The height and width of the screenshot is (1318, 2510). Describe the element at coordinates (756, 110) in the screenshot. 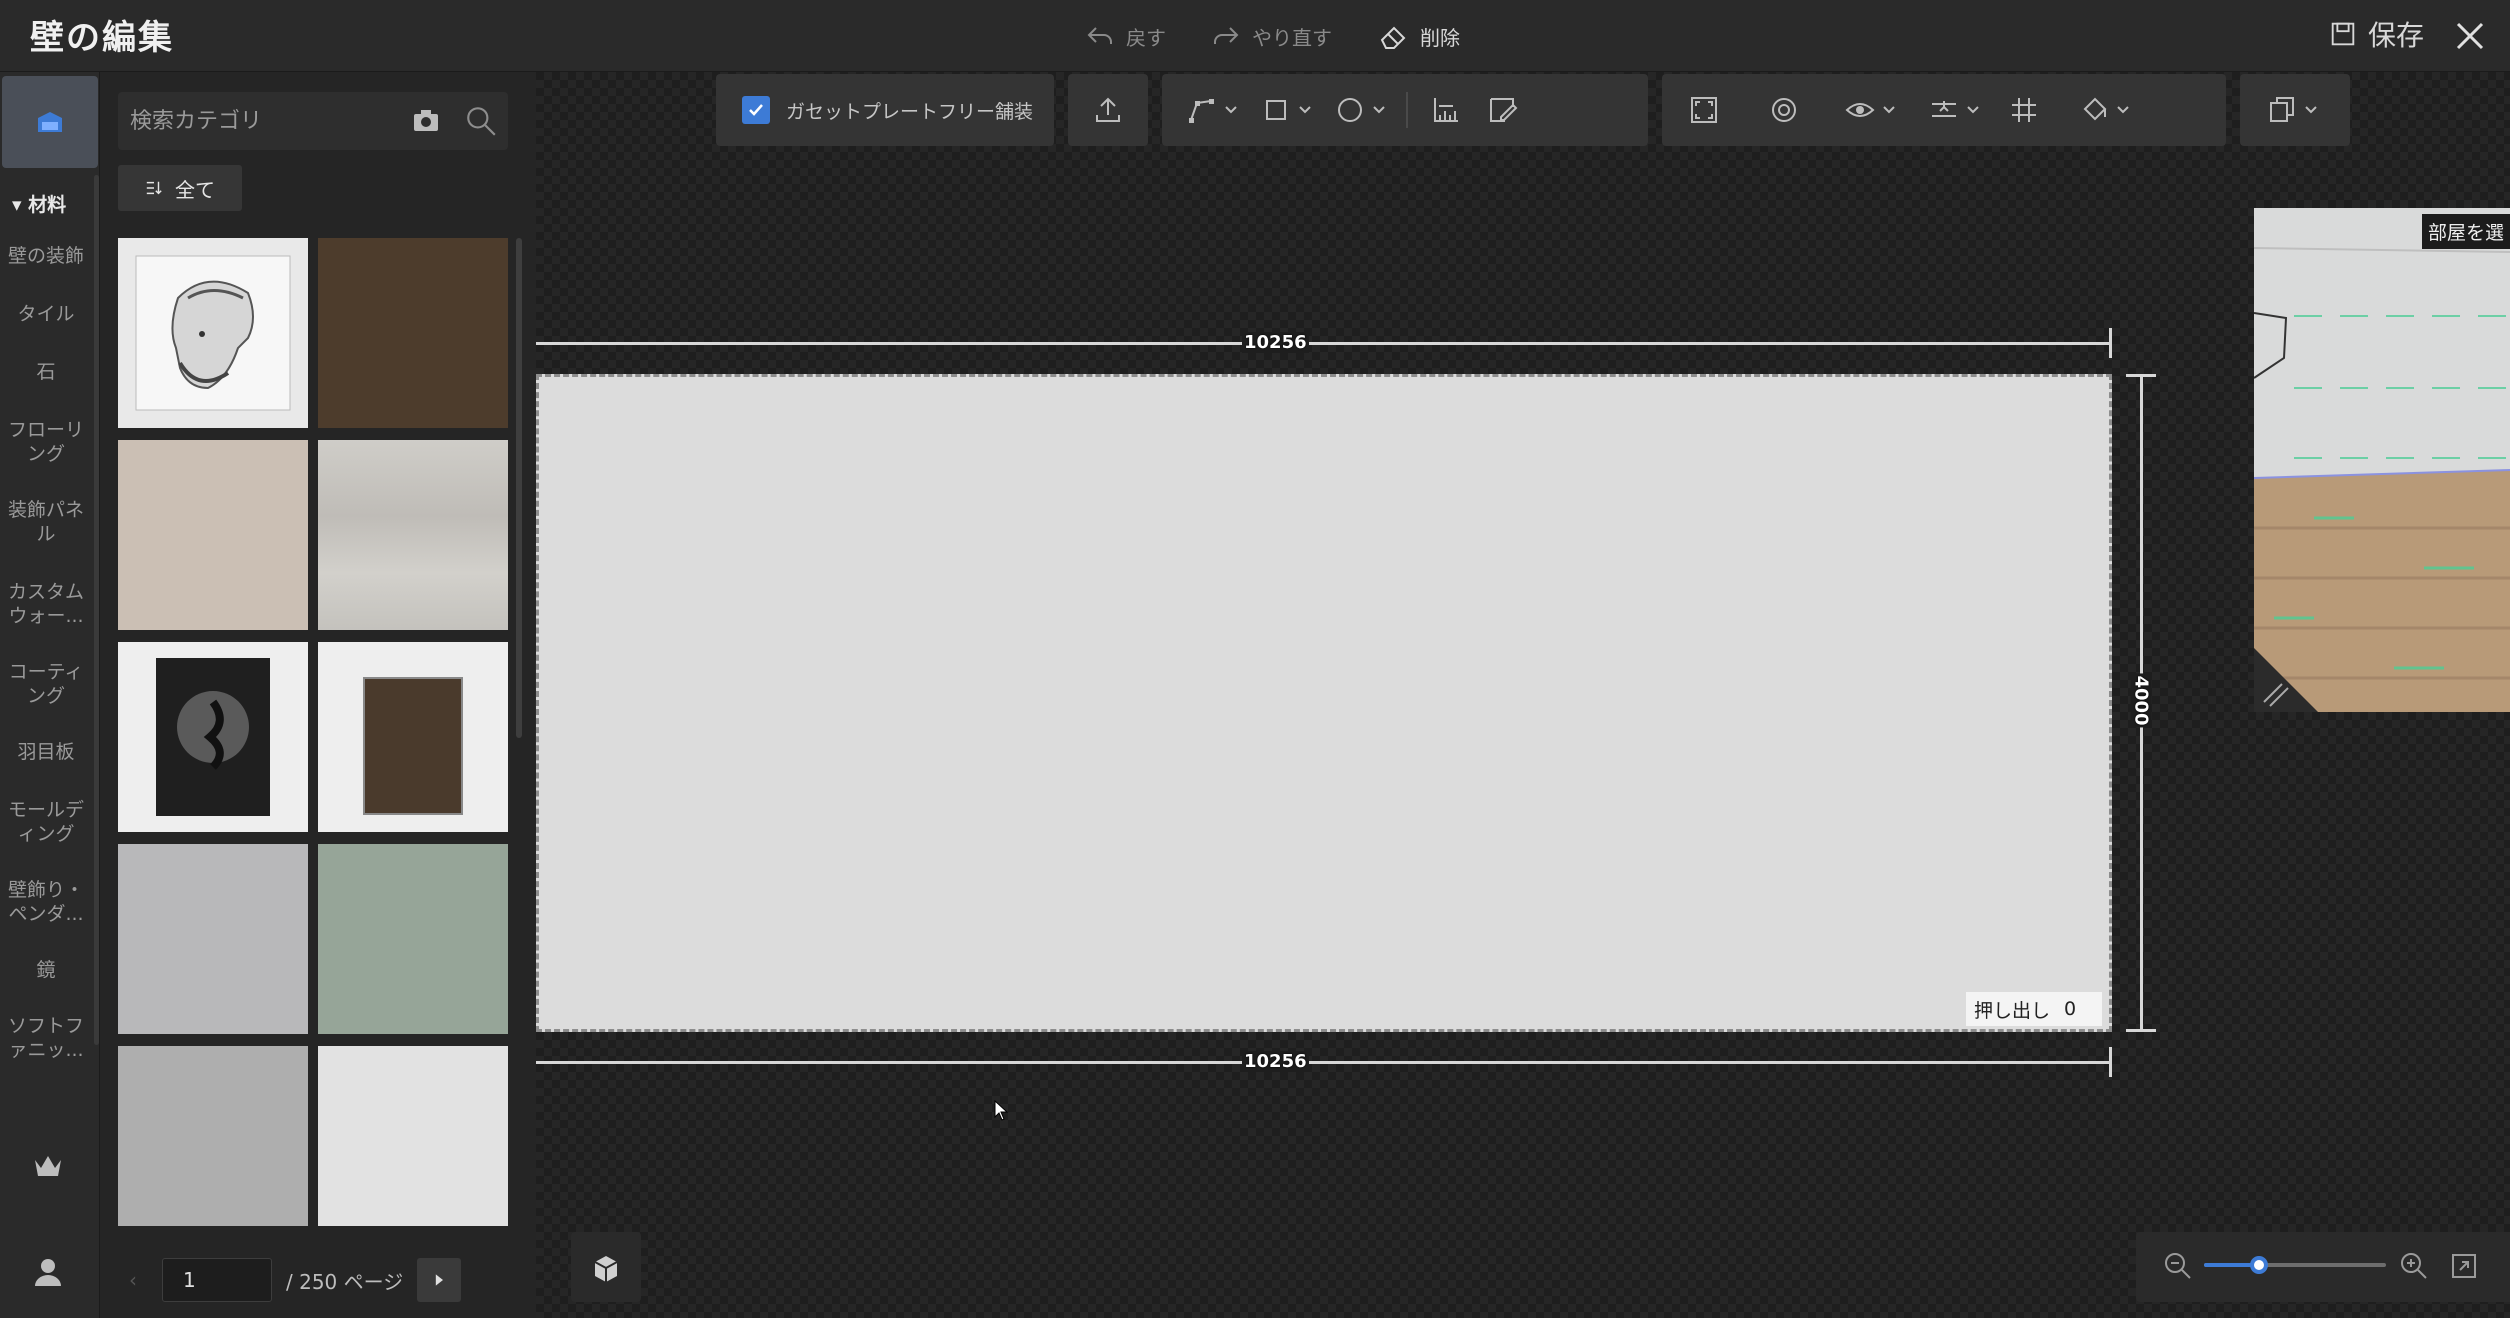

I see `gusset-checkbox` at that location.